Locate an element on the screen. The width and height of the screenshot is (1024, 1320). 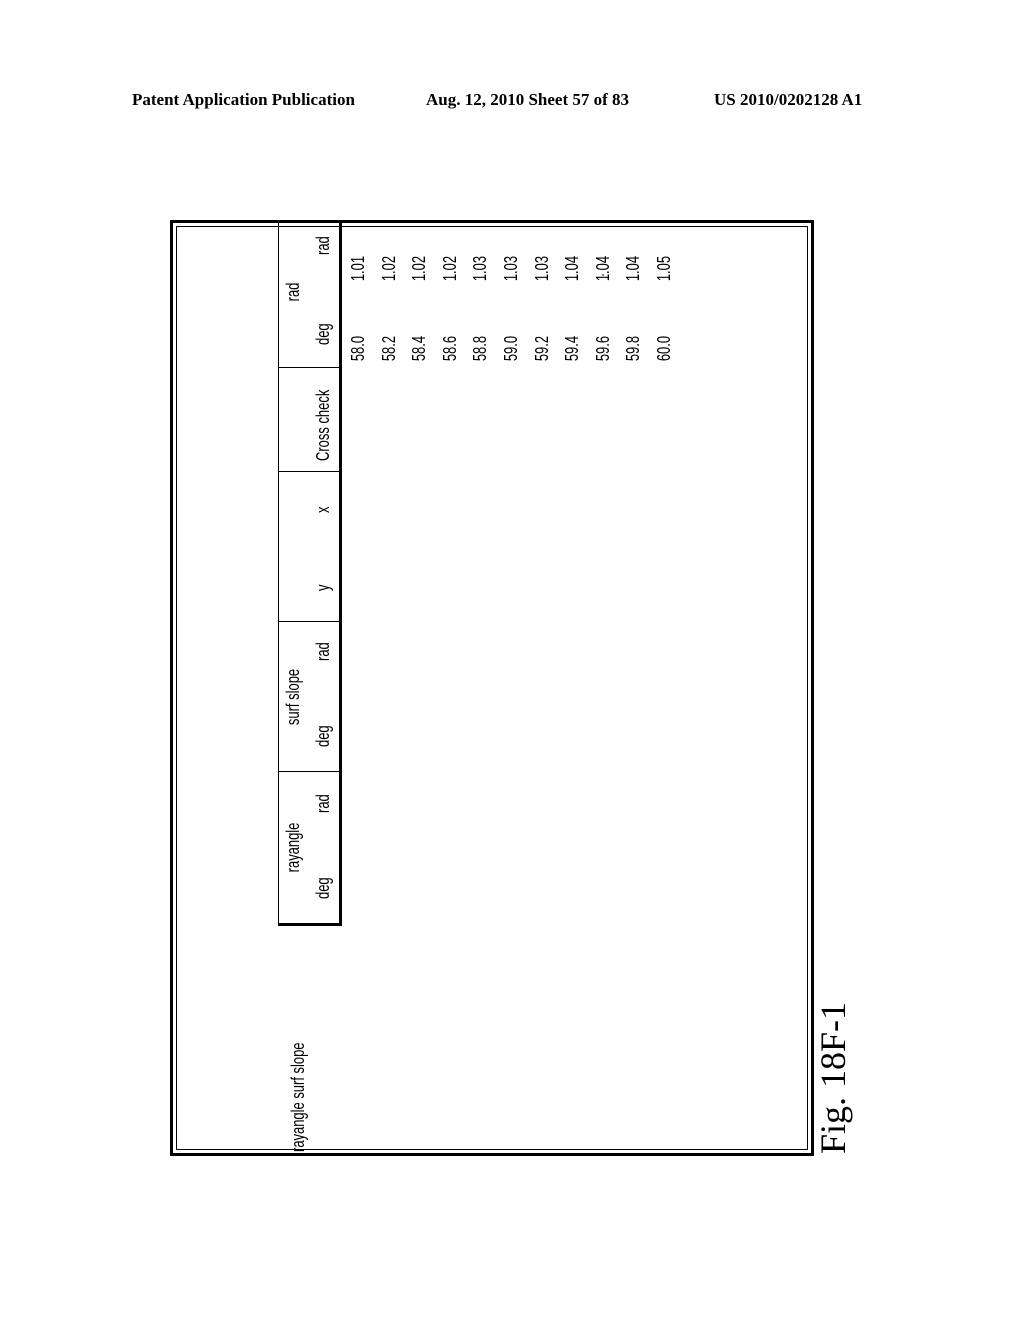
header-group-xy: y x is located at coordinates (309, 546).